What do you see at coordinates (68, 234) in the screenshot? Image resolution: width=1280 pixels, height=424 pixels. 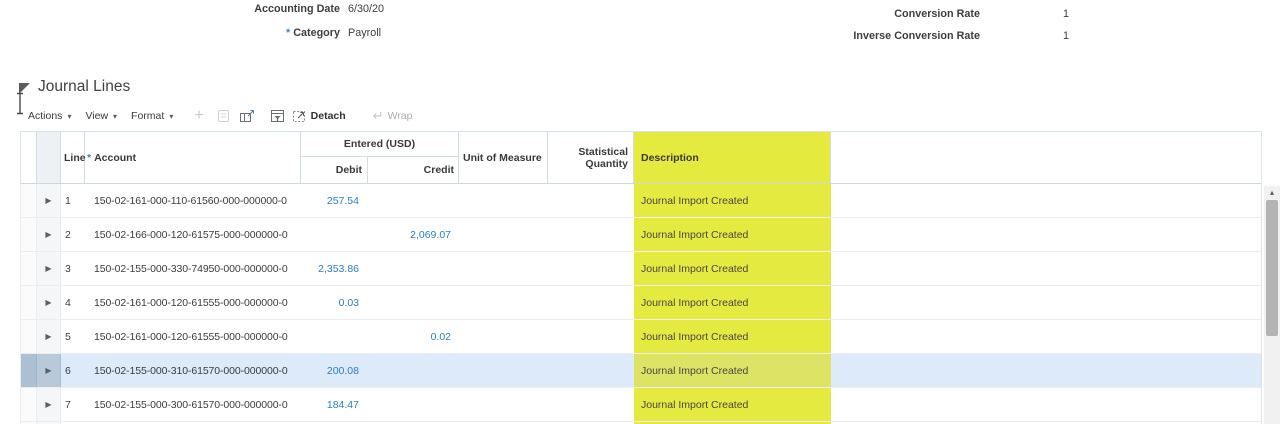 I see `cell-line: 2` at bounding box center [68, 234].